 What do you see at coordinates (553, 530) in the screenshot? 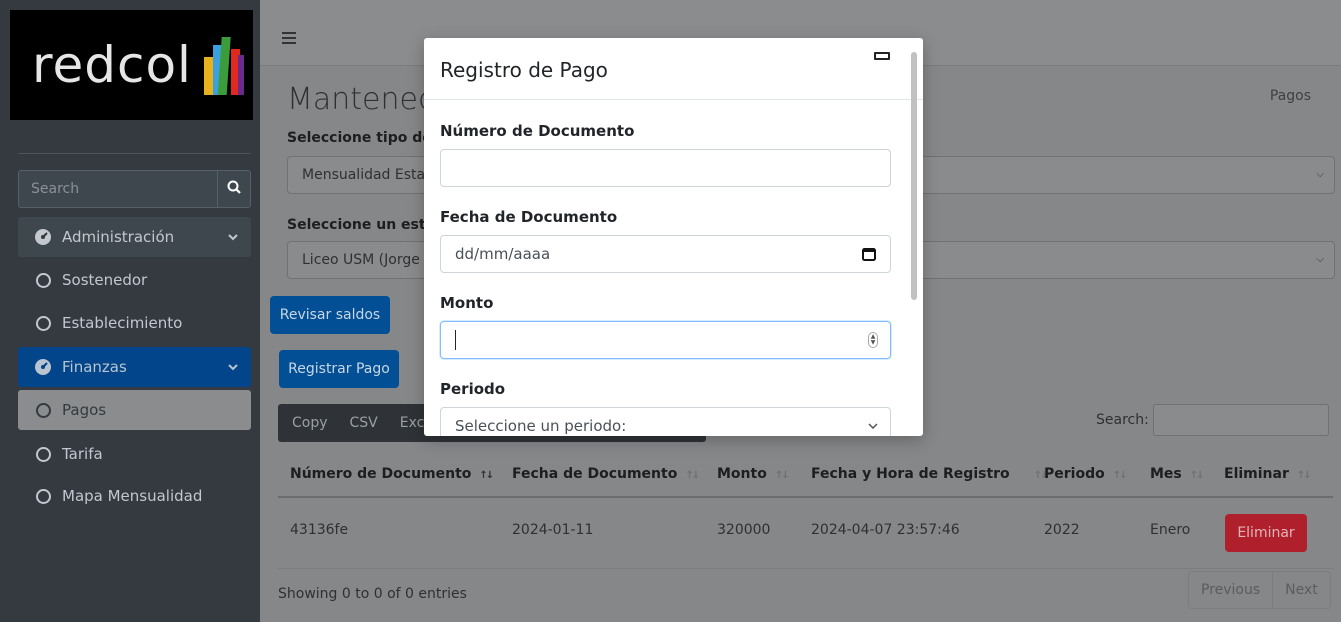
I see `cell-fecha: 2024-01-11` at bounding box center [553, 530].